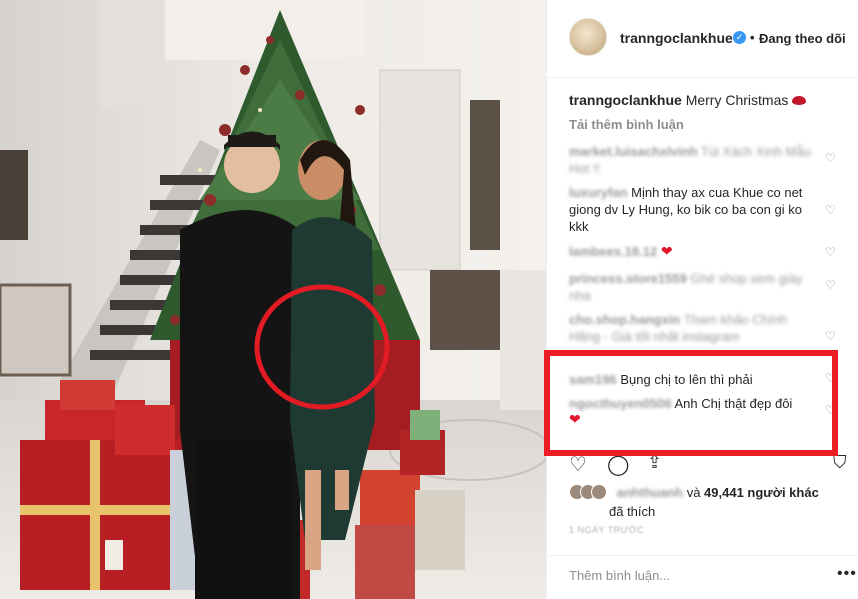 This screenshot has width=858, height=599. Describe the element at coordinates (606, 530) in the screenshot. I see `post-timestamp: 1 NGÀY TRƯỚC` at that location.